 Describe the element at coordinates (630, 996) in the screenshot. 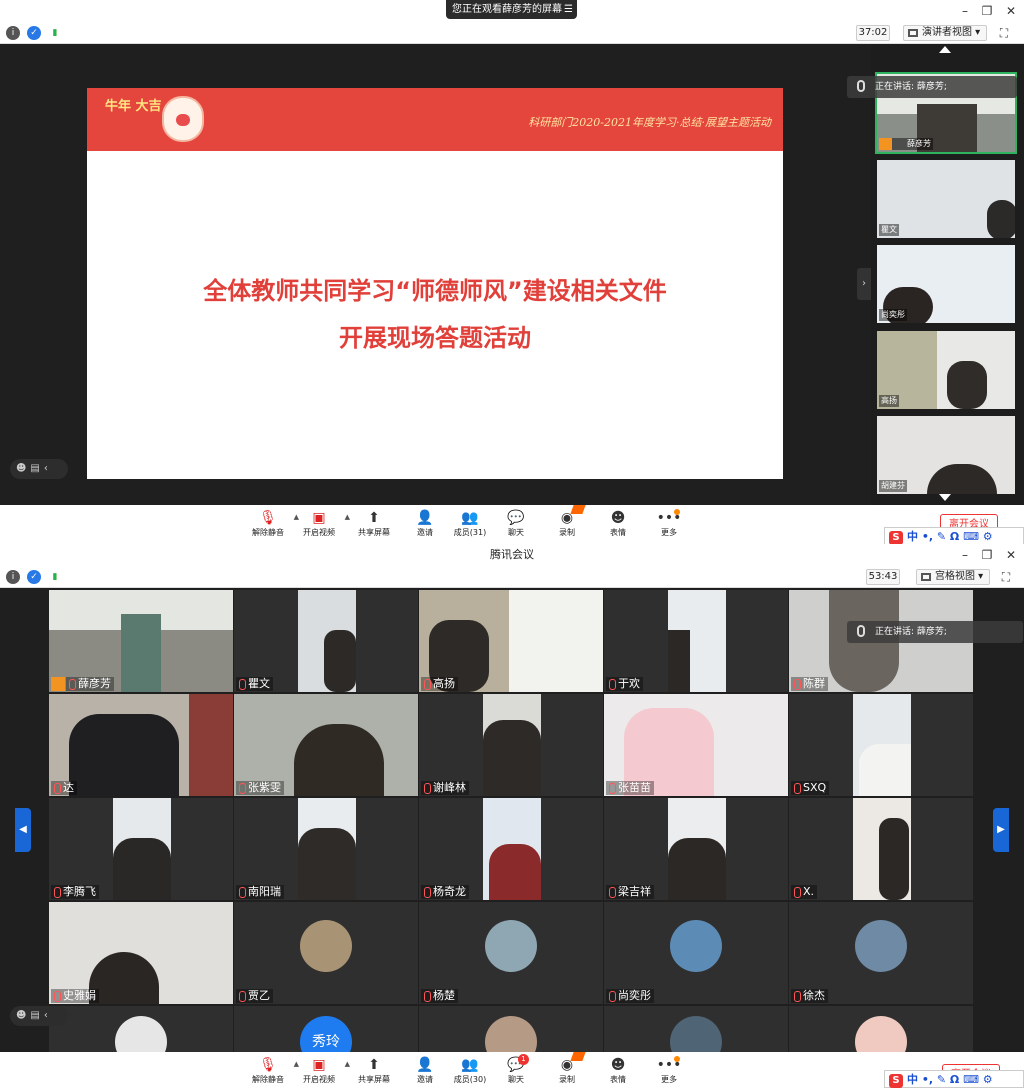

I see `participant-name: 尚奕彤` at that location.